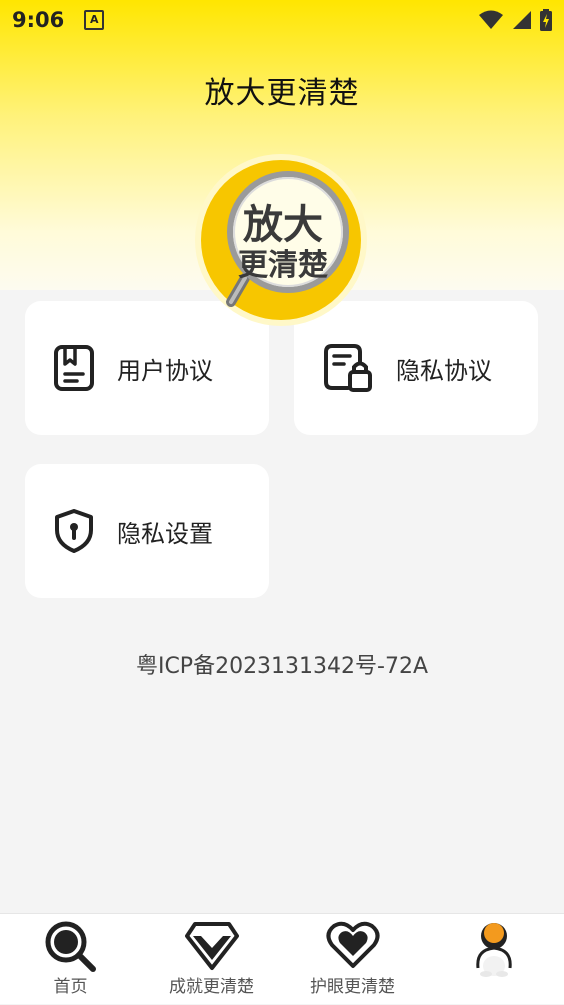 The height and width of the screenshot is (1005, 564). Describe the element at coordinates (352, 987) in the screenshot. I see `tab-eye-care-label: 护眼更清楚` at that location.